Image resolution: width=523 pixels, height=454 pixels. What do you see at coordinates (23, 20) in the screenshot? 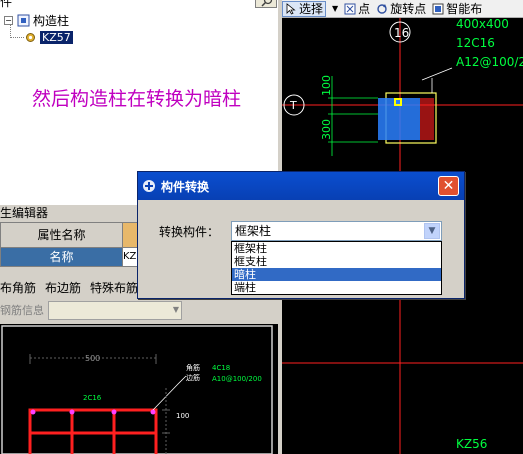
I see `column-type-icon` at bounding box center [23, 20].